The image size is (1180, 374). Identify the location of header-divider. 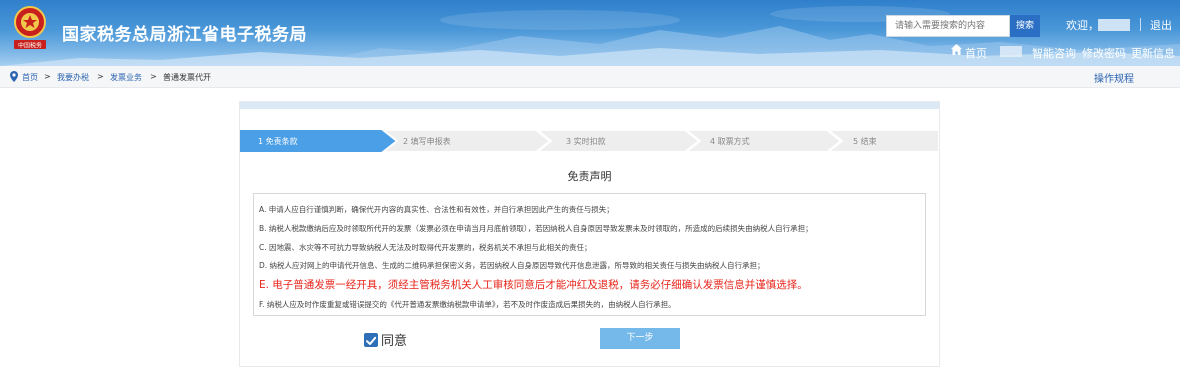
(1140, 24).